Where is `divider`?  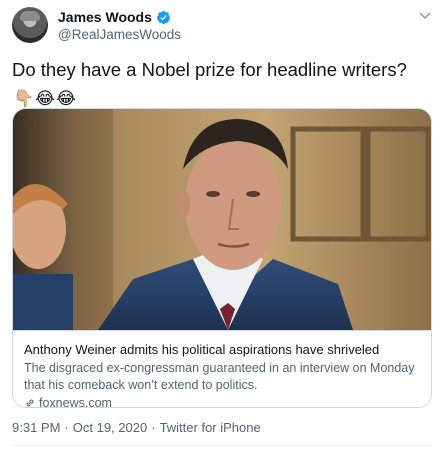
divider is located at coordinates (222, 445).